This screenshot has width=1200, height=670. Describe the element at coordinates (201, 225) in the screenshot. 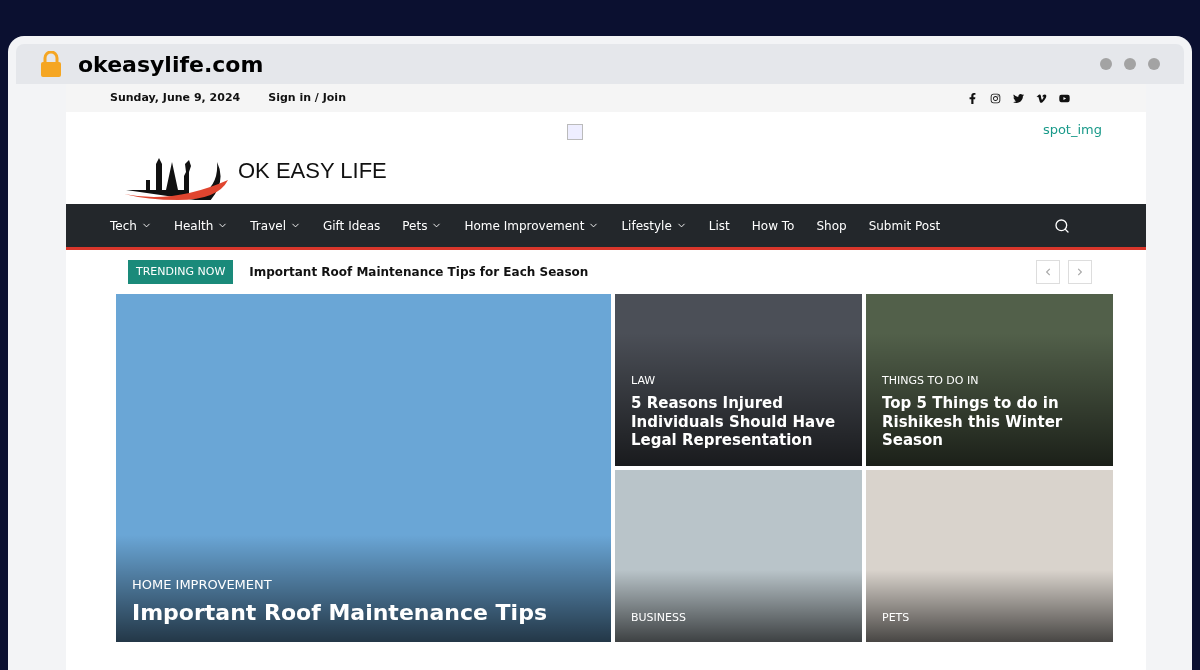

I see `nav-item: Health` at that location.